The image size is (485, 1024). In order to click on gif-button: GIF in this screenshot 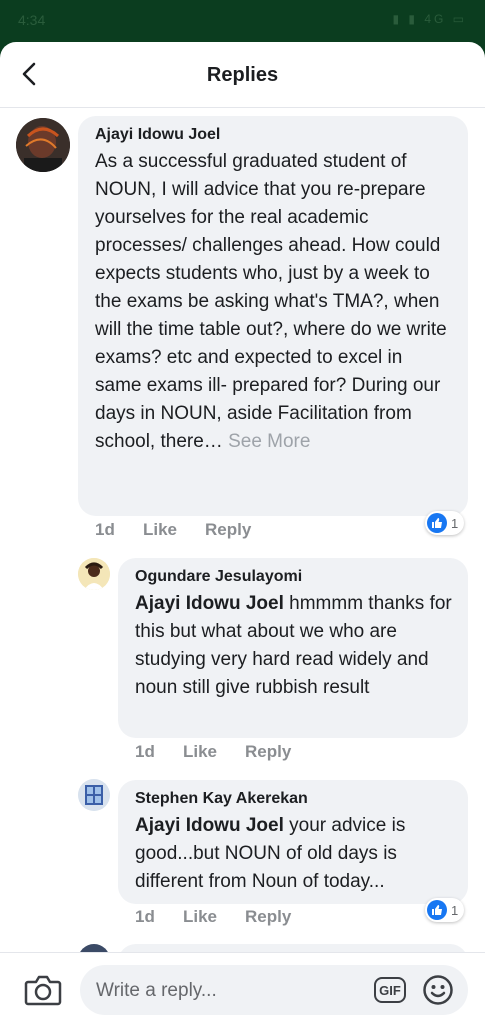, I will do `click(390, 990)`.